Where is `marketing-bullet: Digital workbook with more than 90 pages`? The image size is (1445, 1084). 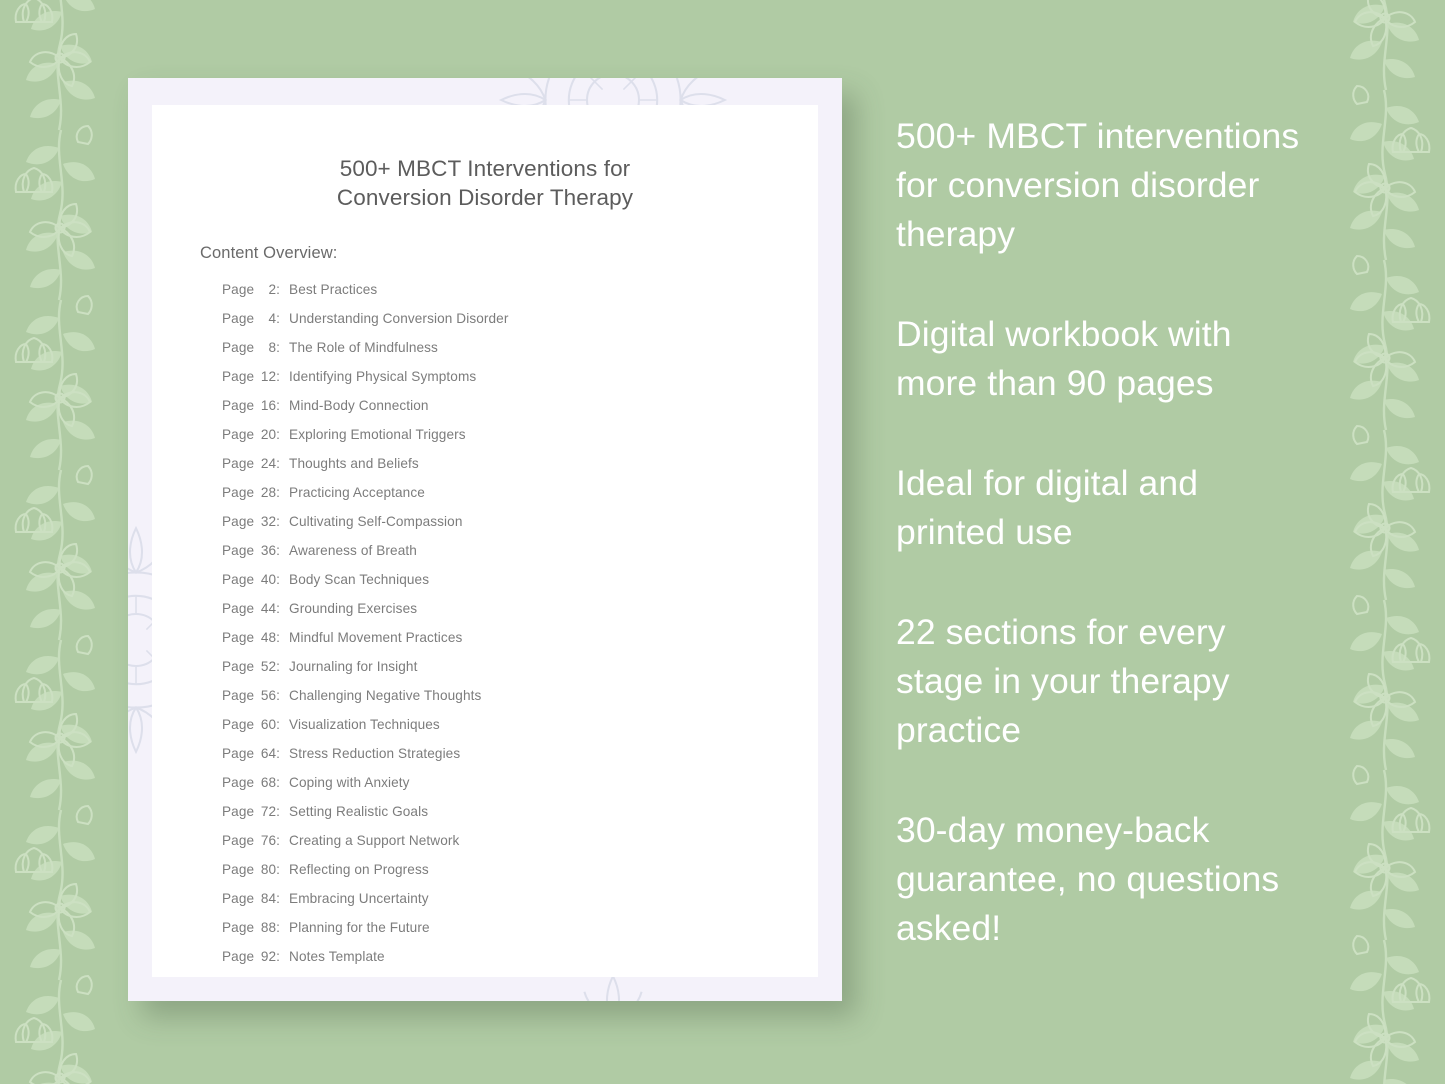 marketing-bullet: Digital workbook with more than 90 pages is located at coordinates (1064, 358).